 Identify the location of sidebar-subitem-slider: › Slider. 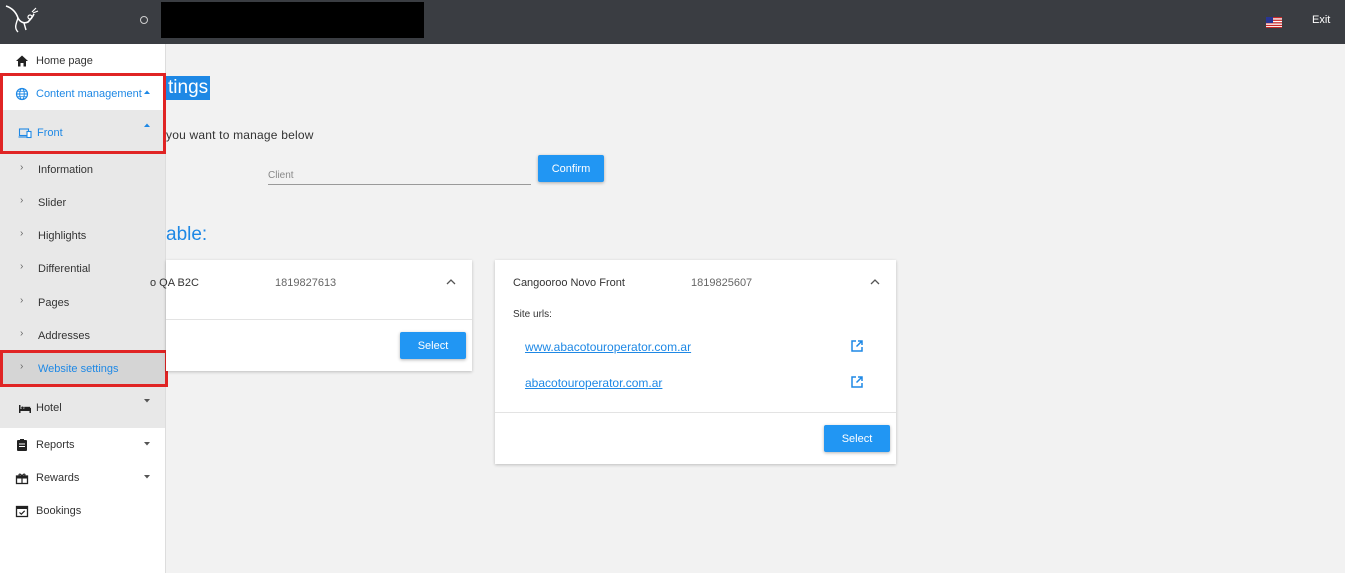
(82, 202).